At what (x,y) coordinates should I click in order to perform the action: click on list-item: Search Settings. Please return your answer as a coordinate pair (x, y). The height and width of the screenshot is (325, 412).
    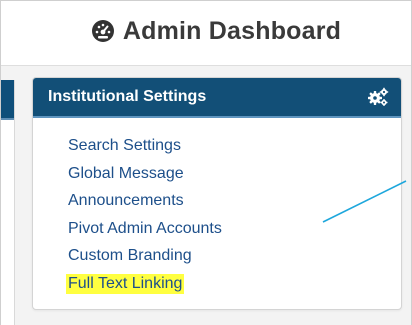
    Looking at the image, I should click on (234, 146).